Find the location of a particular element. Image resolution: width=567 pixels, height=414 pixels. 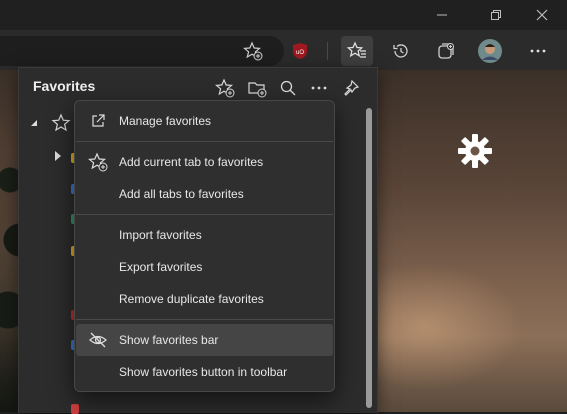

favorites-more-button is located at coordinates (319, 88).